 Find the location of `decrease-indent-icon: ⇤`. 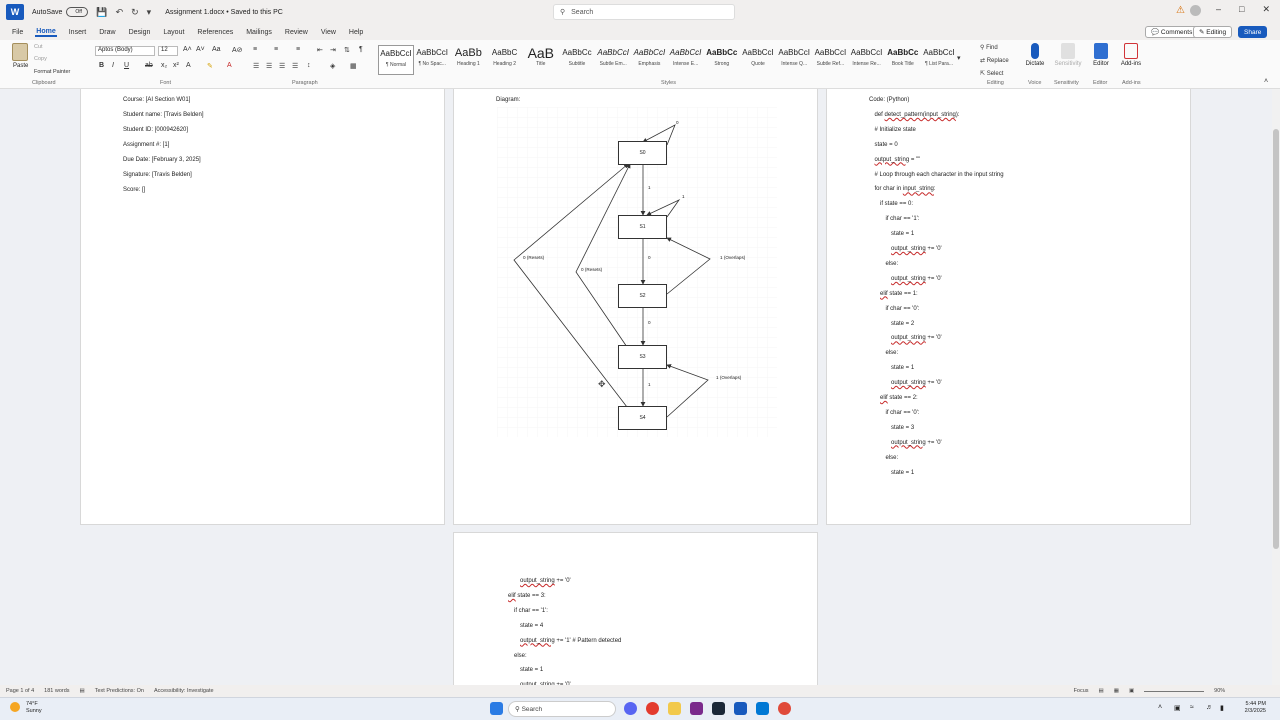

decrease-indent-icon: ⇤ is located at coordinates (320, 50).